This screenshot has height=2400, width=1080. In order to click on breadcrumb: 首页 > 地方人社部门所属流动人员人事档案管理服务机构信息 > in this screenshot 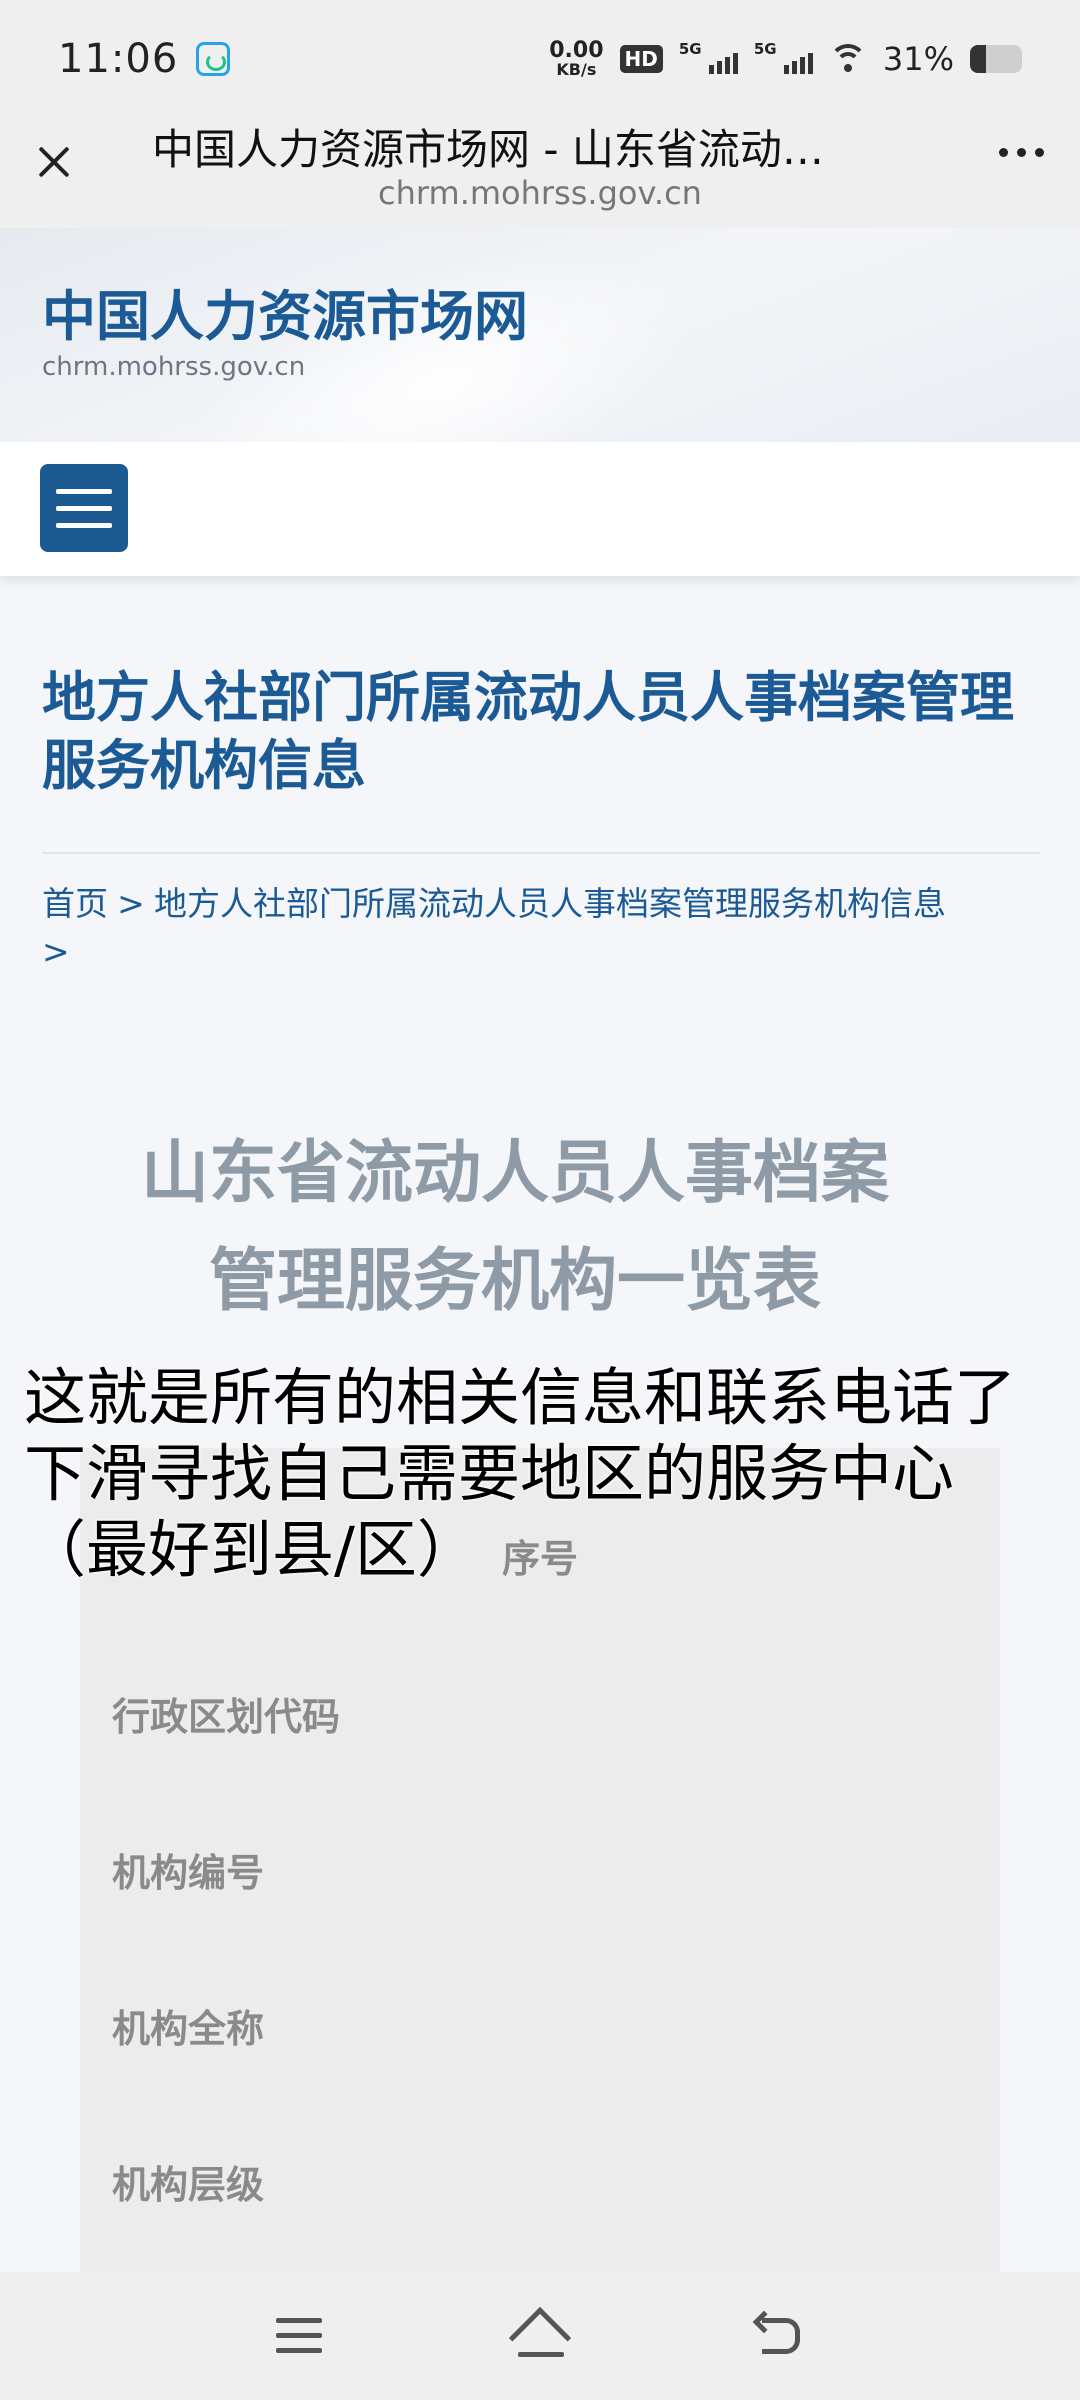, I will do `click(542, 928)`.